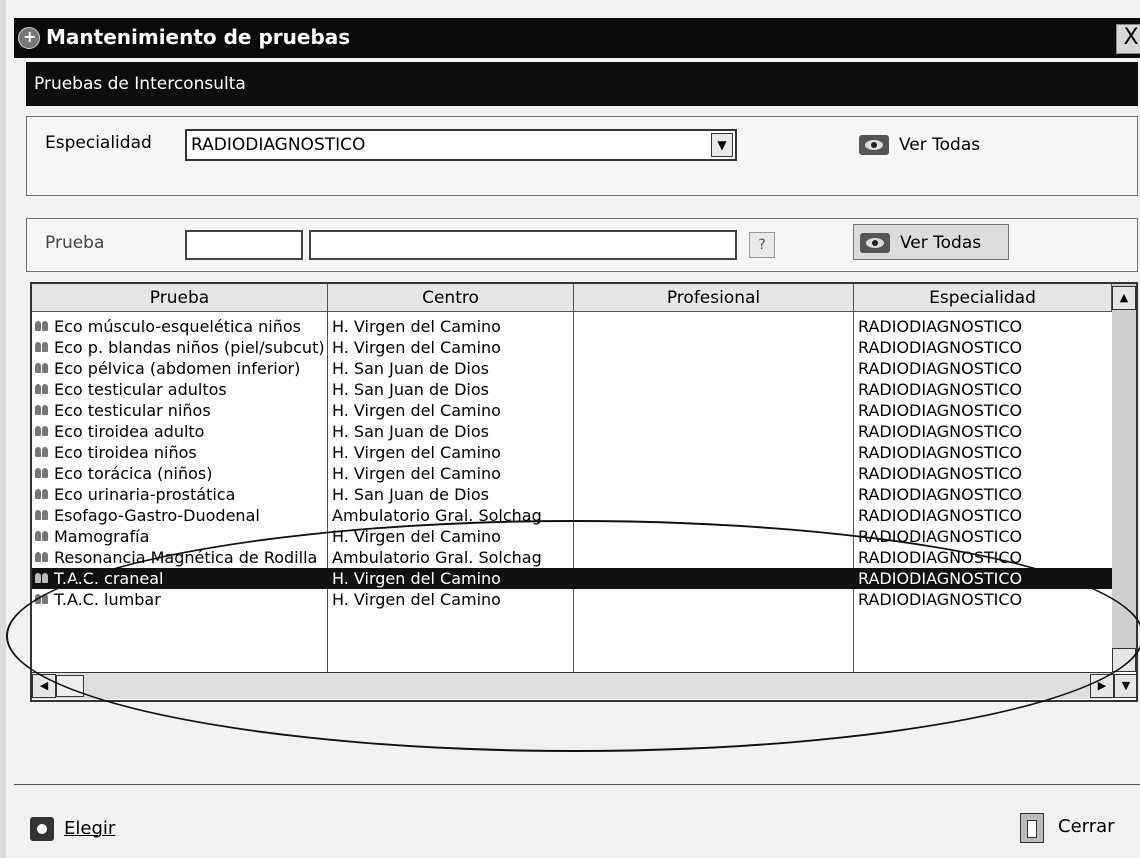 This screenshot has height=858, width=1140. What do you see at coordinates (189, 347) in the screenshot?
I see `cell-prueba: Eco p. blandas niños (piel/subcut)` at bounding box center [189, 347].